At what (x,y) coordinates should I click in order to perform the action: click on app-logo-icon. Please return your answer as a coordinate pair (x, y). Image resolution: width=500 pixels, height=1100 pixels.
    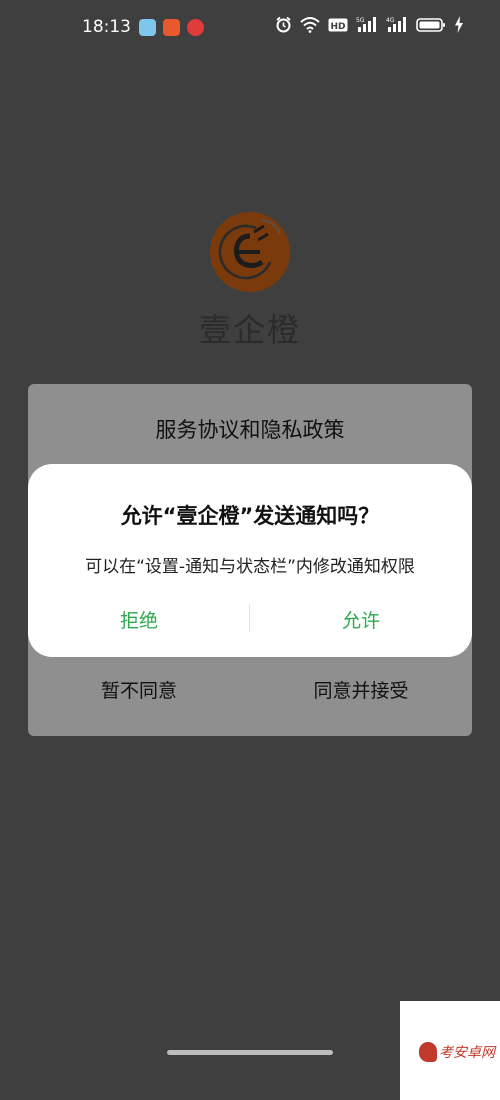
    Looking at the image, I should click on (249, 249).